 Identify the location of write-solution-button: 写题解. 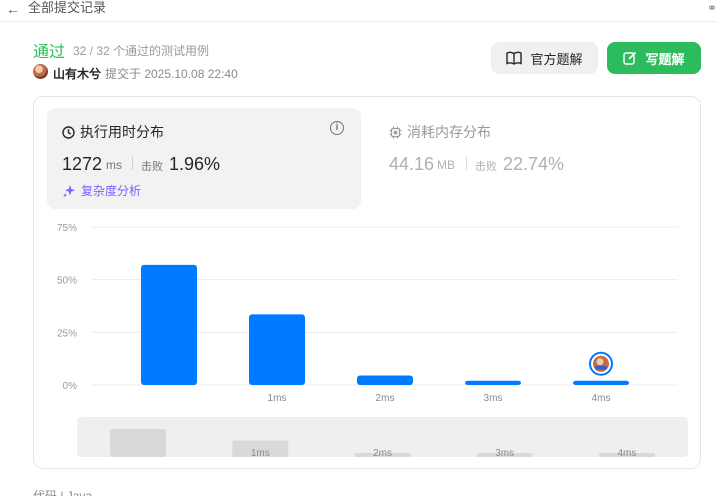
(654, 58).